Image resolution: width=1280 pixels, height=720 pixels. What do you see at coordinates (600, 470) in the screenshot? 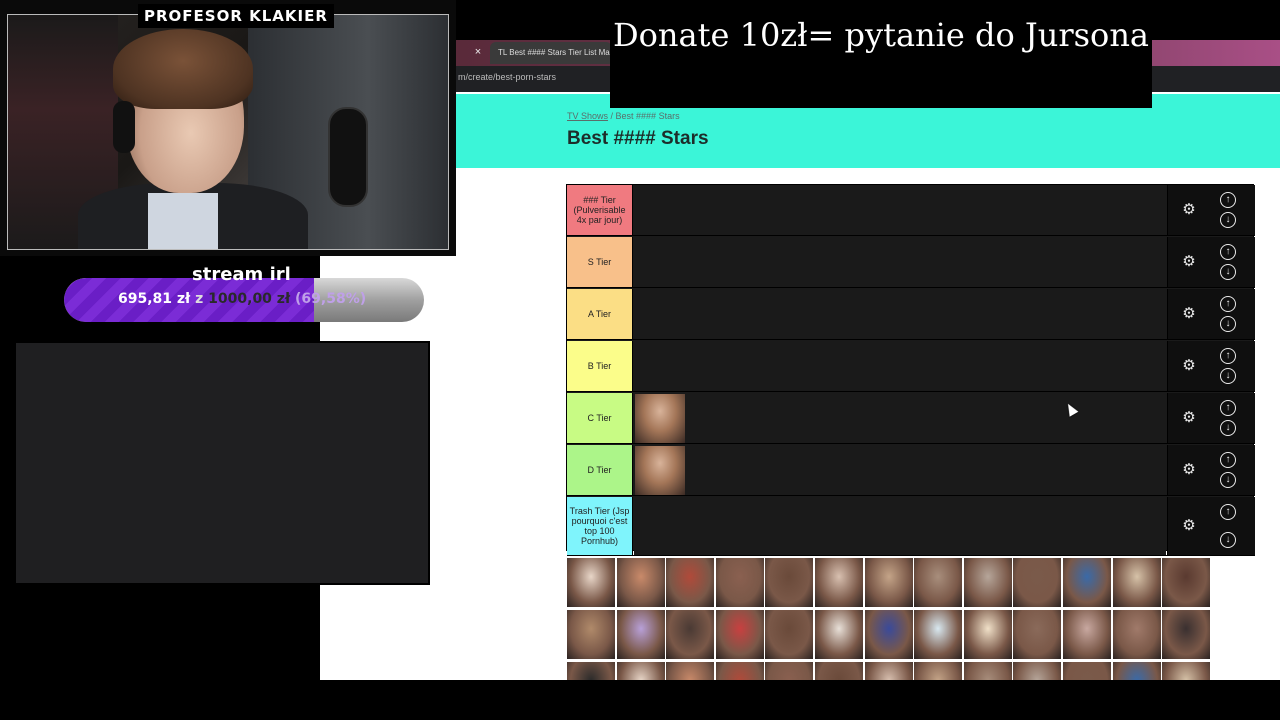
I see `tier-label: D Tier` at bounding box center [600, 470].